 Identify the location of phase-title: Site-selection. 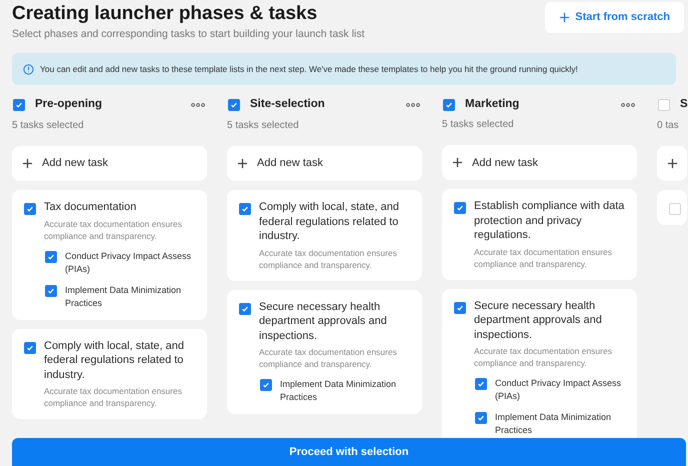
(287, 104).